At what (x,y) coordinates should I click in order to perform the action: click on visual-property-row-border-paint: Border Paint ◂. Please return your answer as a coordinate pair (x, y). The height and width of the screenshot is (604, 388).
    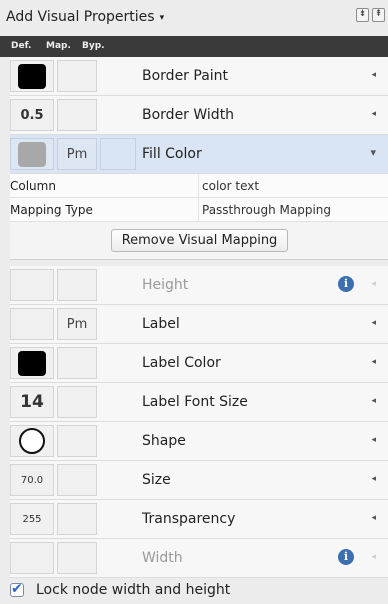
    Looking at the image, I should click on (199, 76).